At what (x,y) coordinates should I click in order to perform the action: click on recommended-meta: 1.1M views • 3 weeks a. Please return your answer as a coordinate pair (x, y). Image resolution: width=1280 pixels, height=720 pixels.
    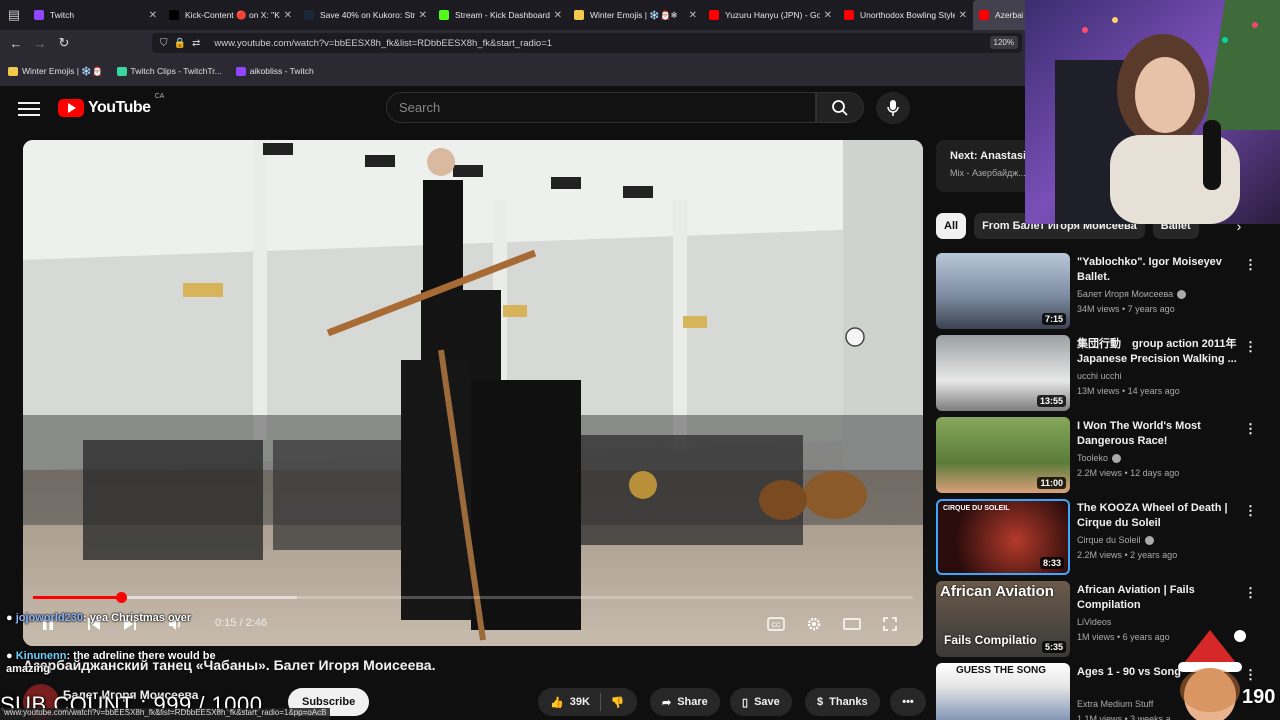
    Looking at the image, I should click on (1124, 717).